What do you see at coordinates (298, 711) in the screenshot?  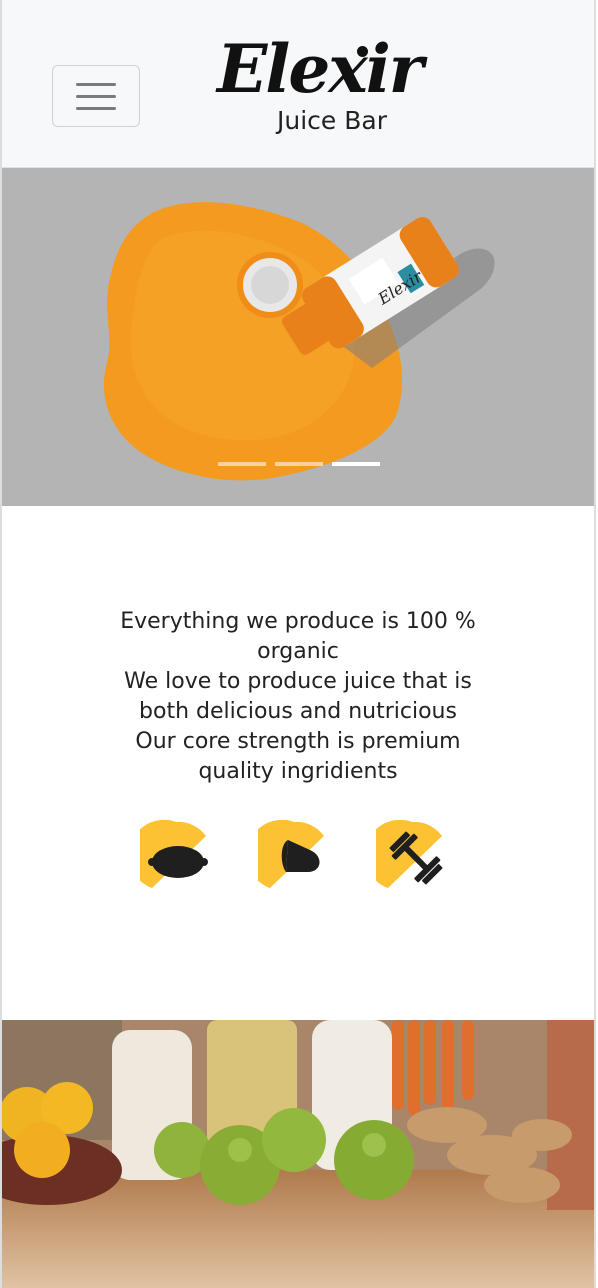 I see `about-line: both delicious and nutricious` at bounding box center [298, 711].